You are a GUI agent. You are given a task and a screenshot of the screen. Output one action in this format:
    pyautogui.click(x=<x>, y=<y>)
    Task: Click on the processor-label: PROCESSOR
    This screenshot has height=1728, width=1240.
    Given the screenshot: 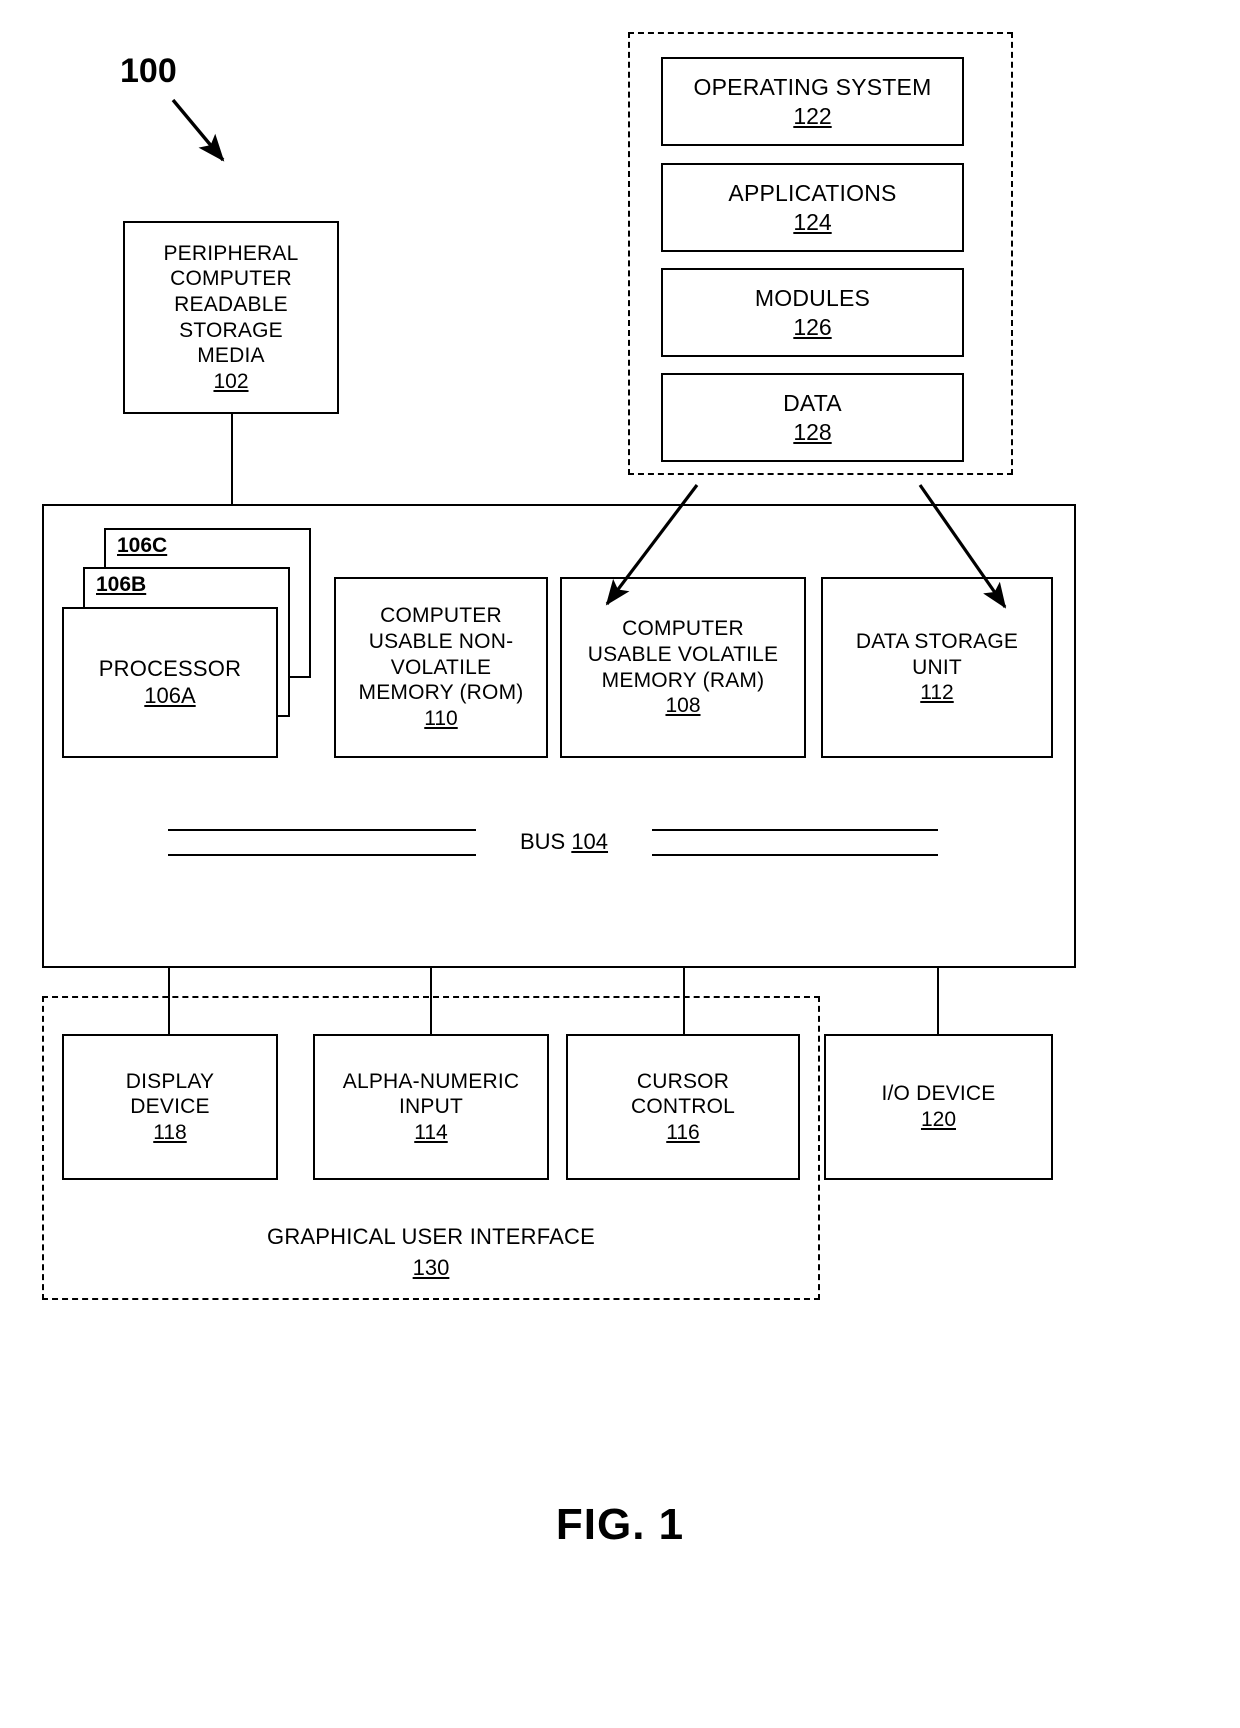 What is the action you would take?
    pyautogui.click(x=170, y=668)
    